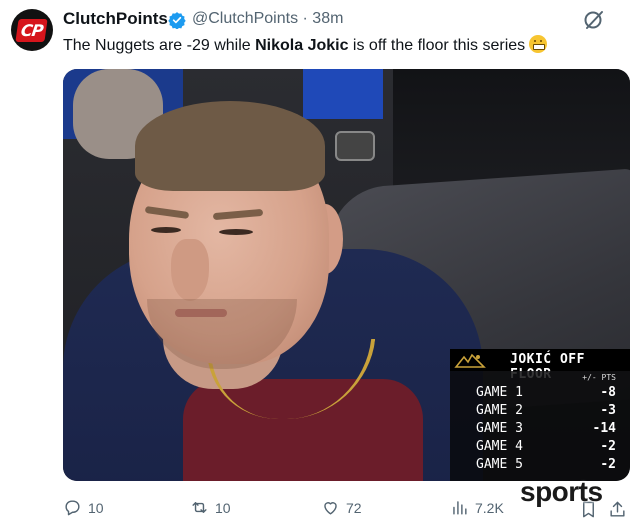  I want to click on overlay-column-header: +/- PTS, so click(599, 377).